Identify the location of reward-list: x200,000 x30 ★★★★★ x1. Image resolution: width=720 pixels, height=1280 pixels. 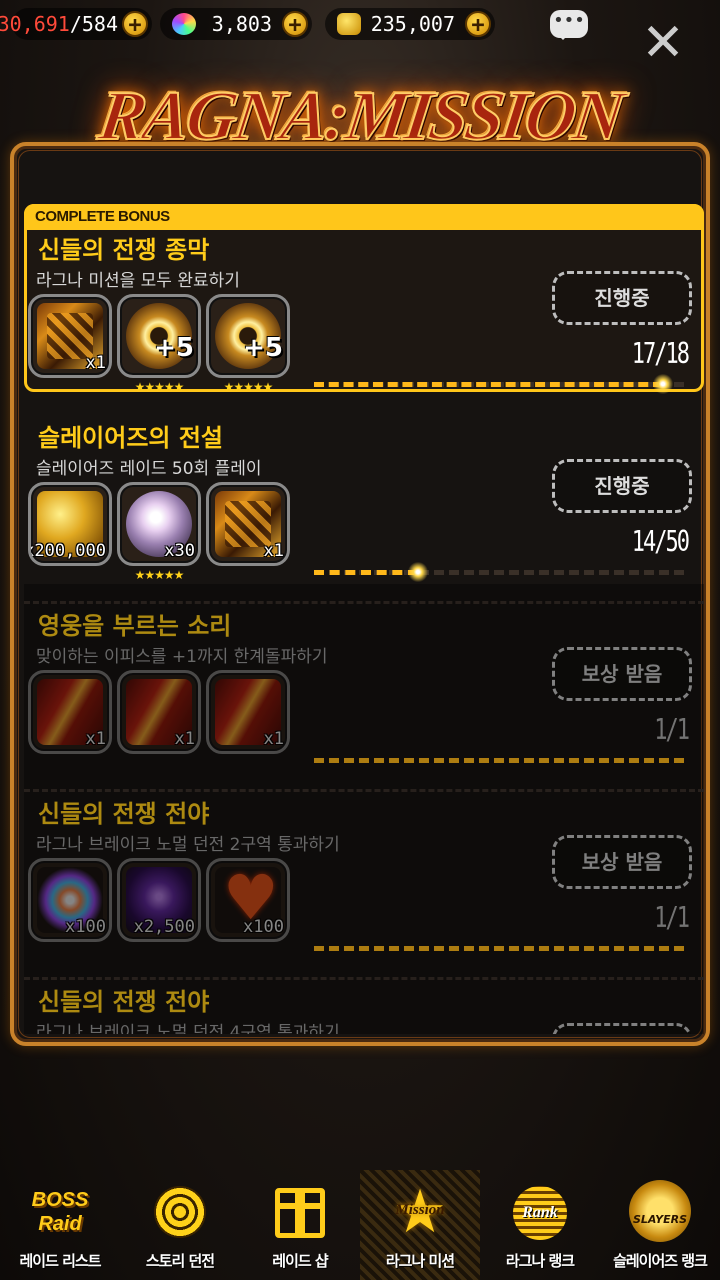
(159, 537).